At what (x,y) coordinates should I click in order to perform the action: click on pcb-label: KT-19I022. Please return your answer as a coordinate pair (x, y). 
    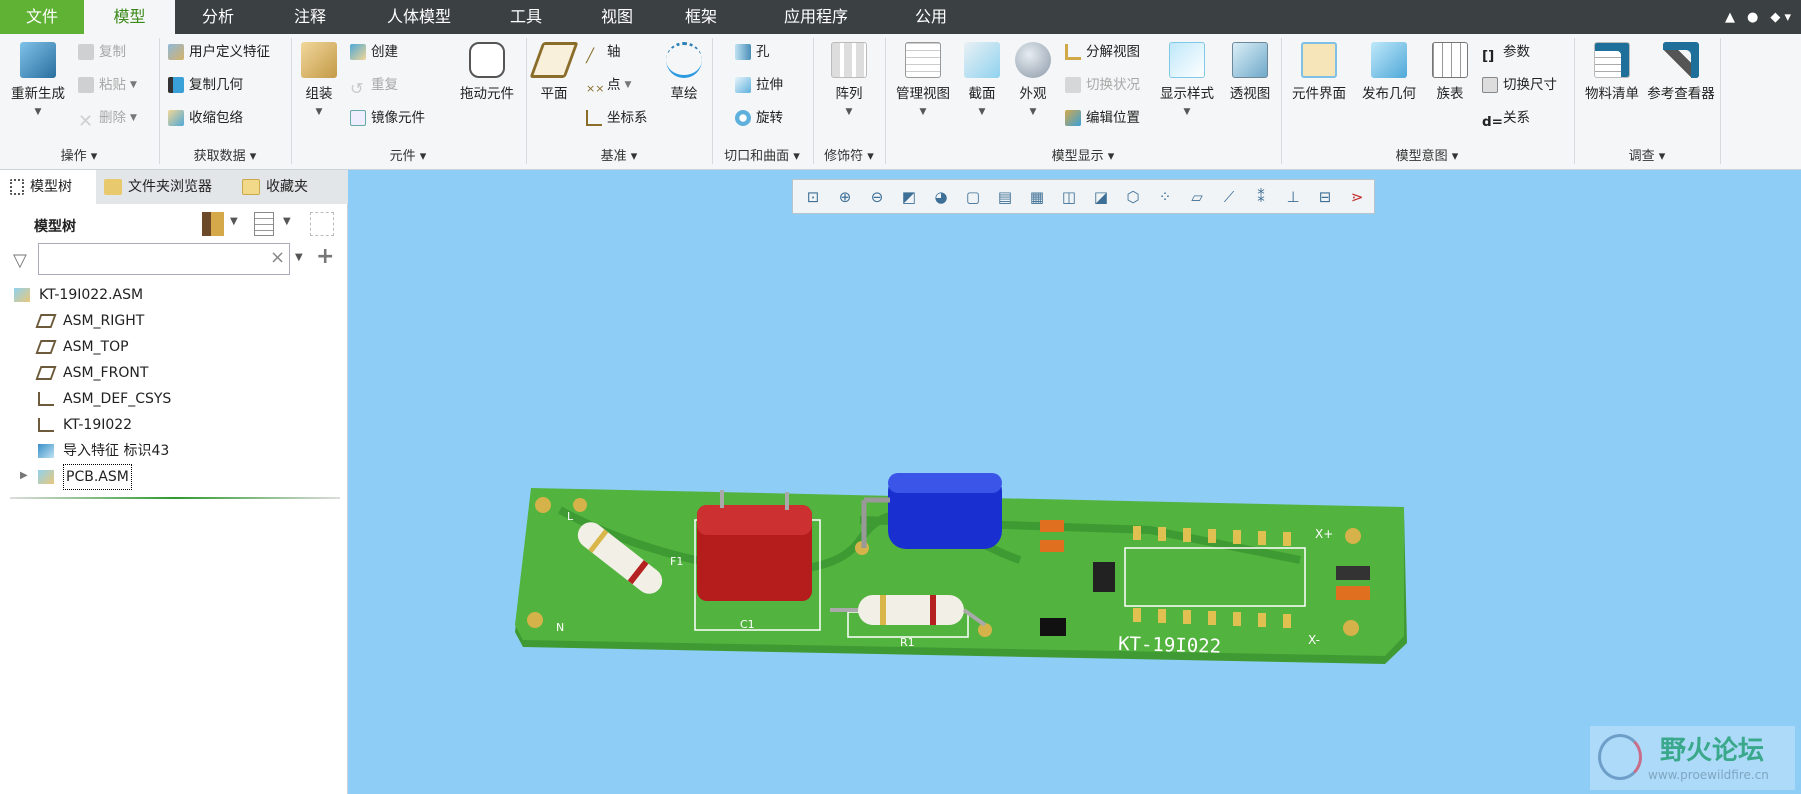
    Looking at the image, I should click on (1169, 645).